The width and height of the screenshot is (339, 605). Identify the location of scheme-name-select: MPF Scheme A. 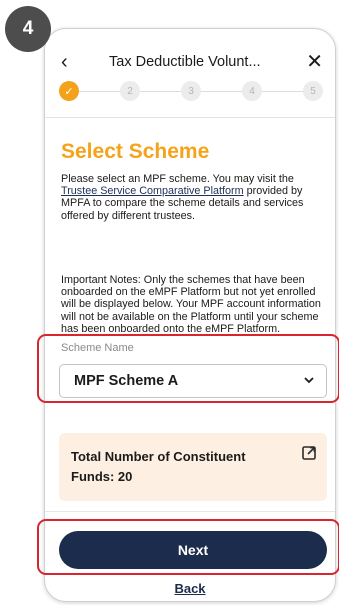
(193, 381).